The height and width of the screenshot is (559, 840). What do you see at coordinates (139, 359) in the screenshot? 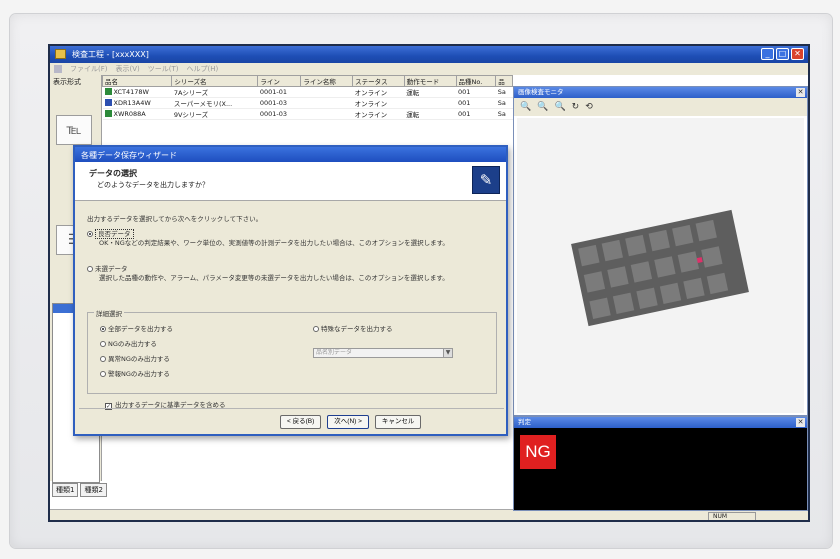
I see `detail-option-abnormal-label: 異常NGのみ出力する` at bounding box center [139, 359].